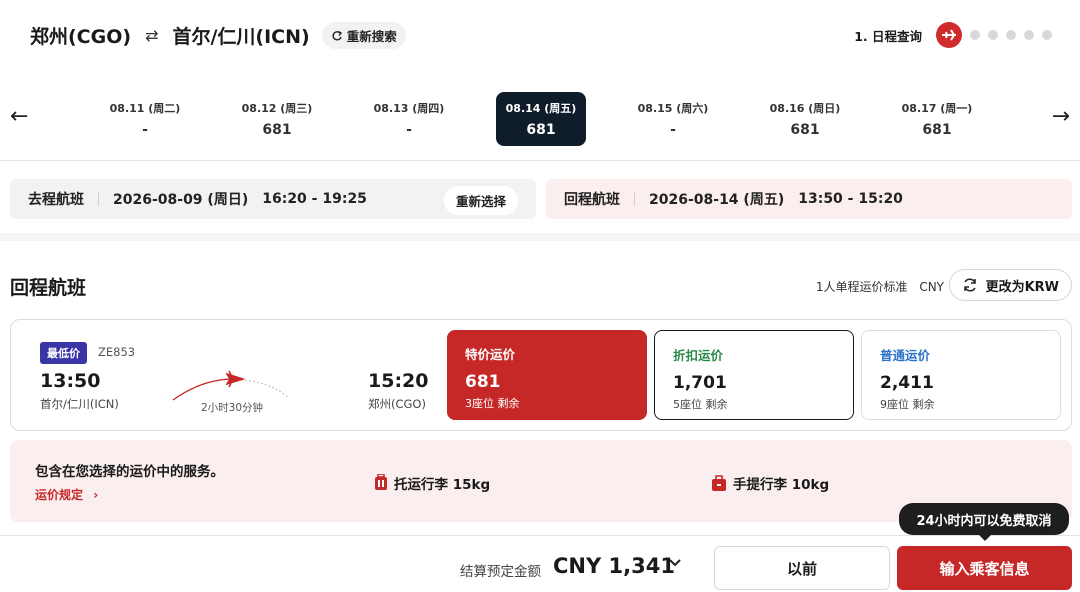  What do you see at coordinates (673, 119) in the screenshot?
I see `date-option: 08.15 (周六) -` at bounding box center [673, 119].